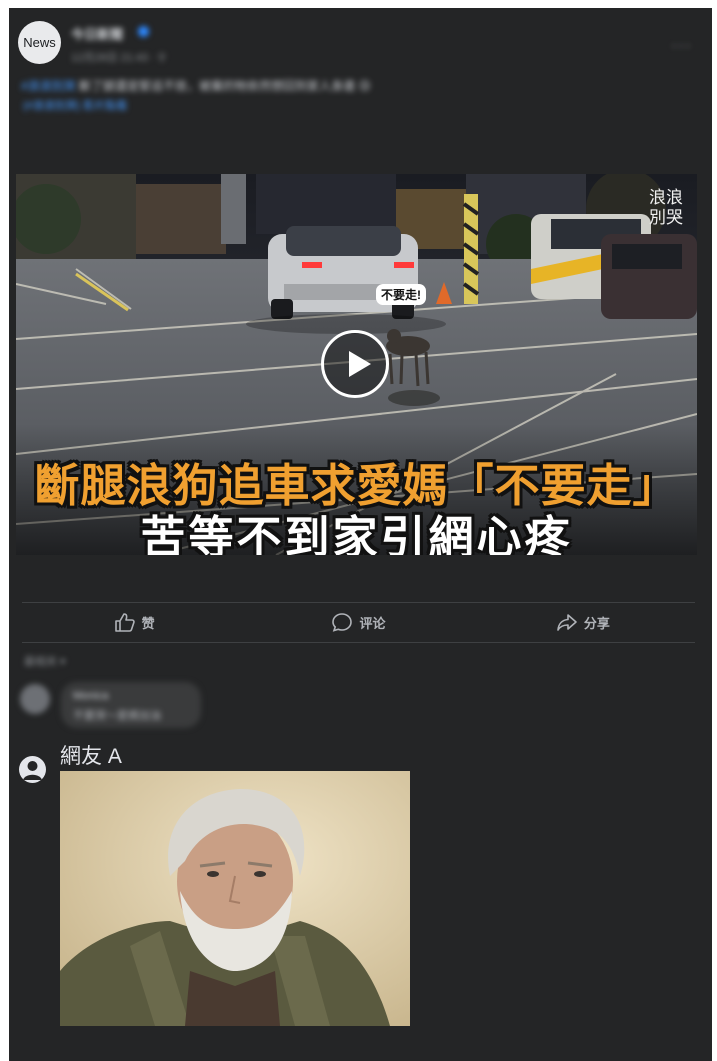 Image resolution: width=717 pixels, height=1061 pixels. What do you see at coordinates (342, 622) in the screenshot?
I see `comment-icon` at bounding box center [342, 622].